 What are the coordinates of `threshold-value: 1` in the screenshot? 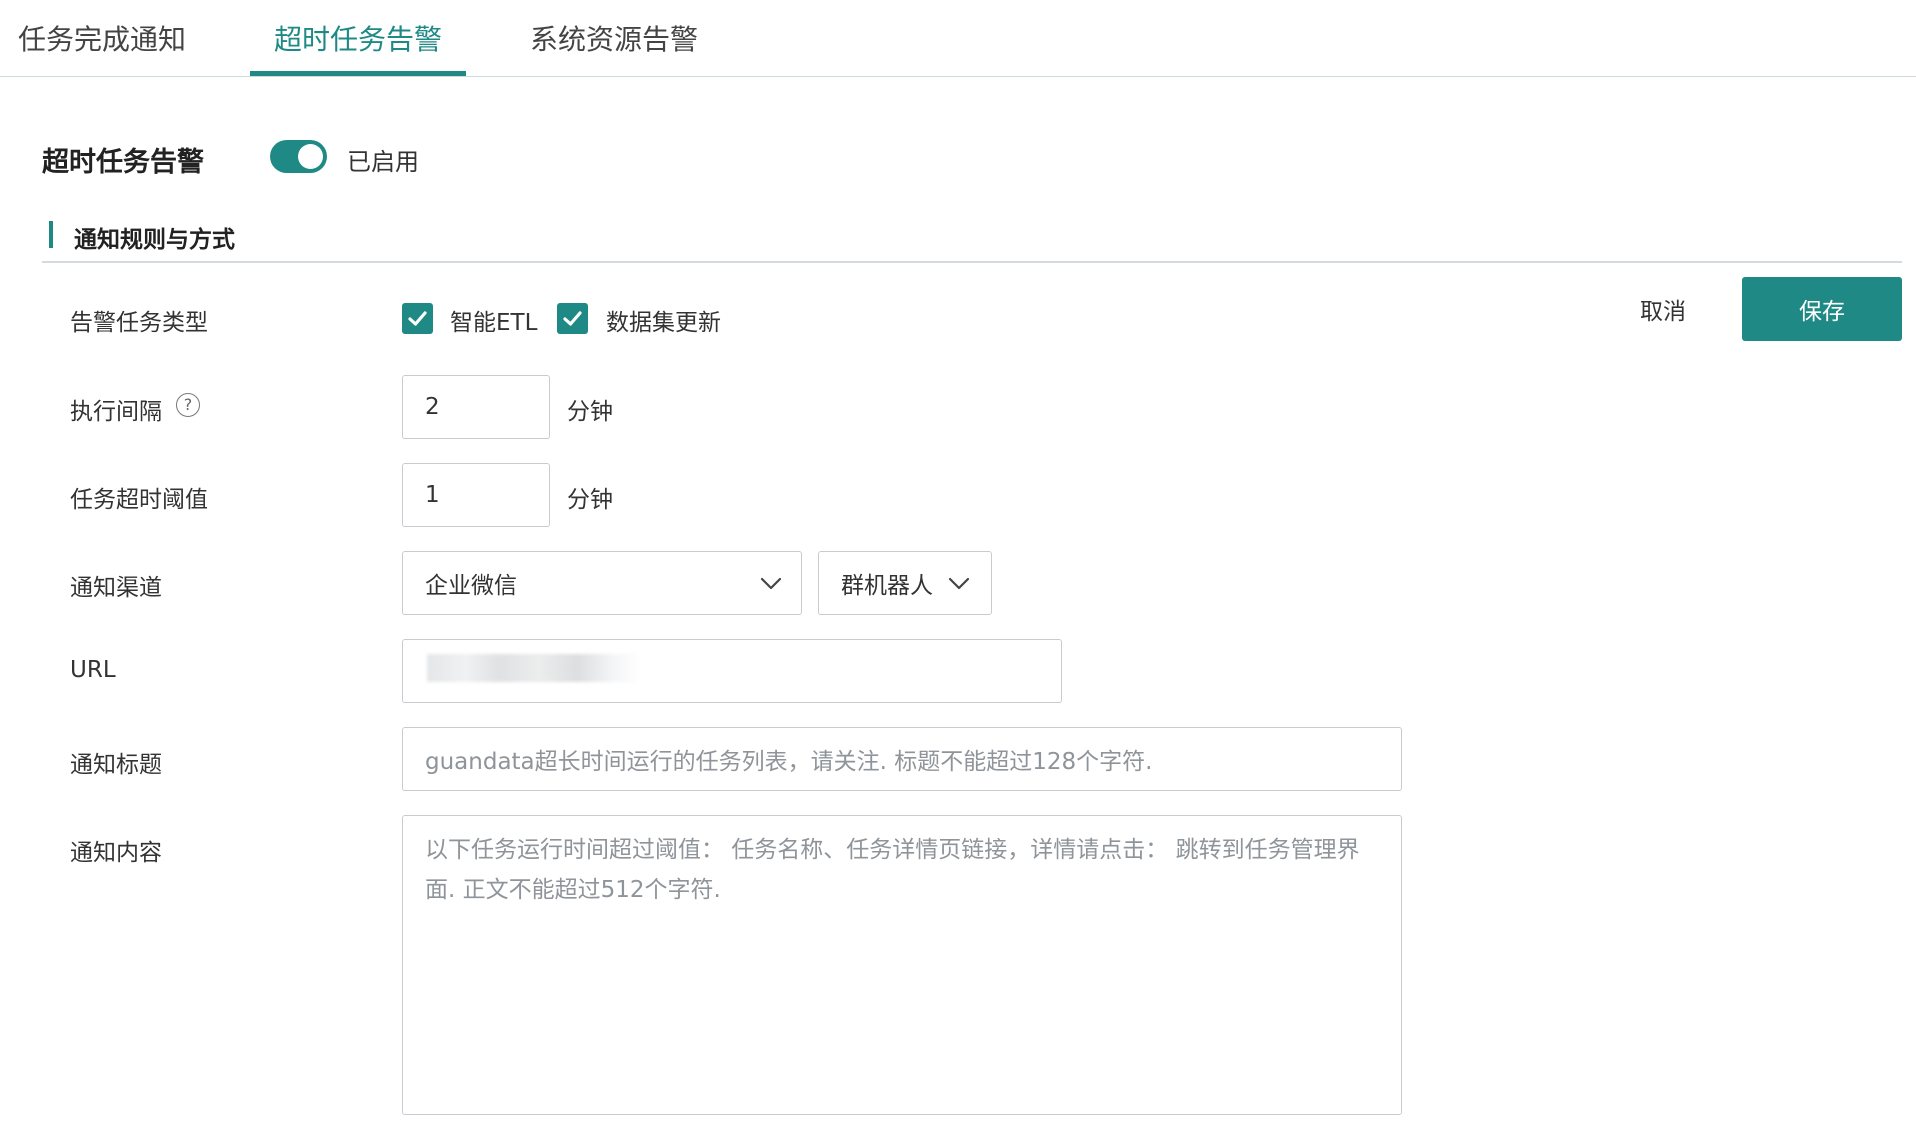 It's located at (432, 495).